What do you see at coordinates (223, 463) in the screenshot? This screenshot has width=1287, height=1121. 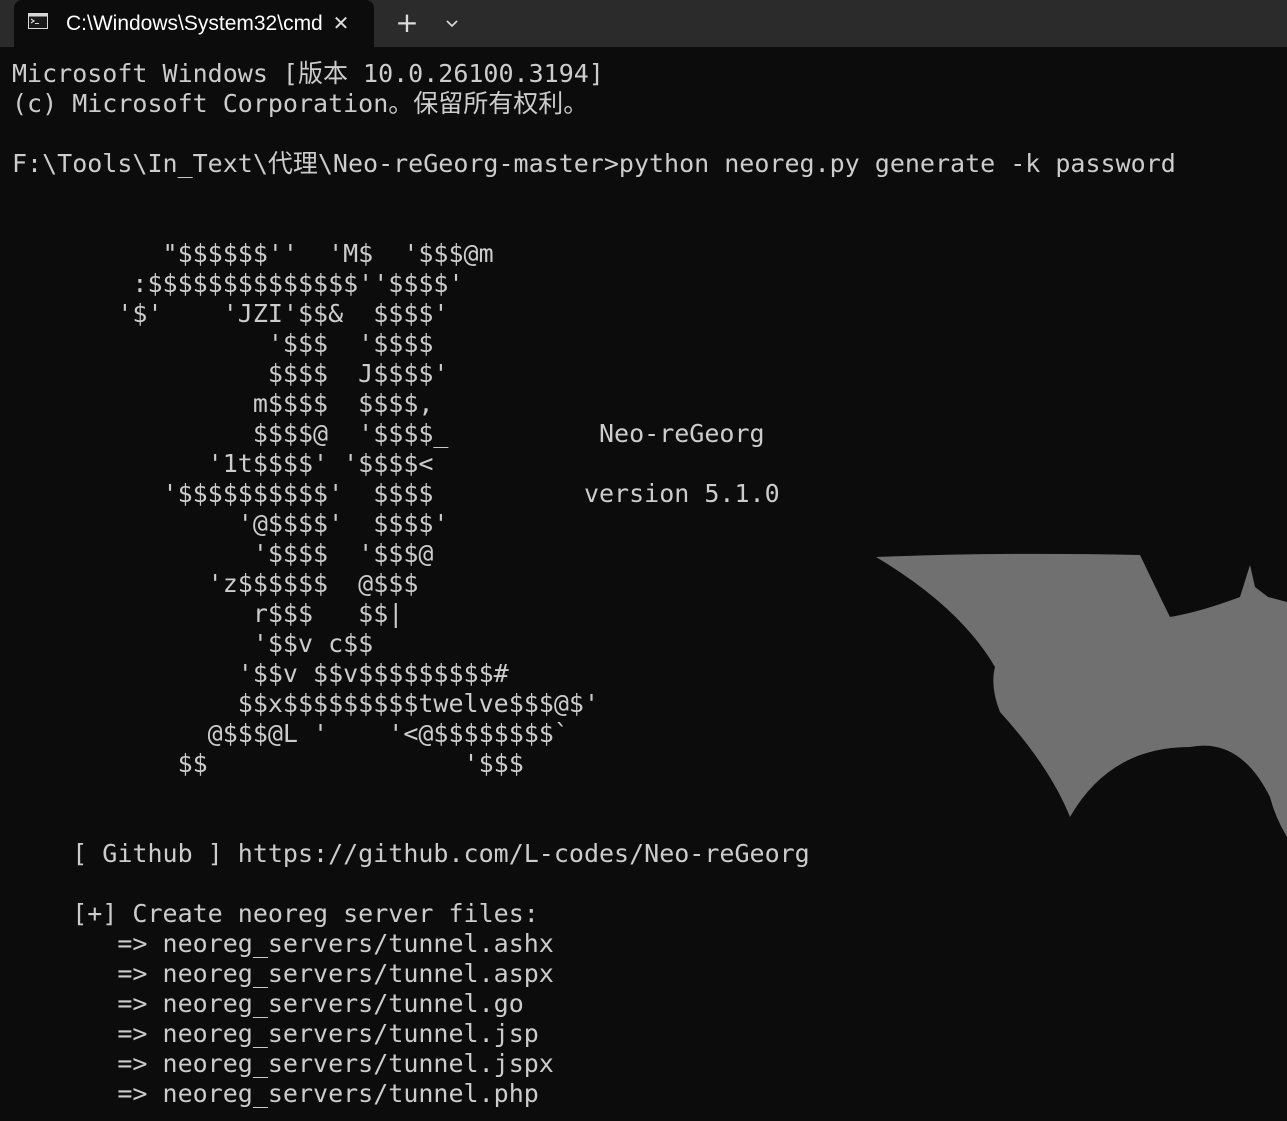 I see `ascii-art-line: '1t$$$$' '$$$$<` at bounding box center [223, 463].